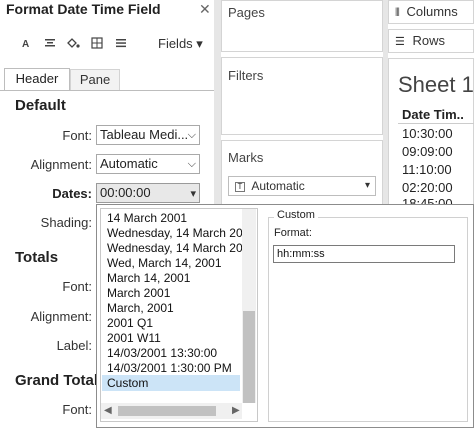  What do you see at coordinates (37, 257) in the screenshot?
I see `section-totals: Totals` at bounding box center [37, 257].